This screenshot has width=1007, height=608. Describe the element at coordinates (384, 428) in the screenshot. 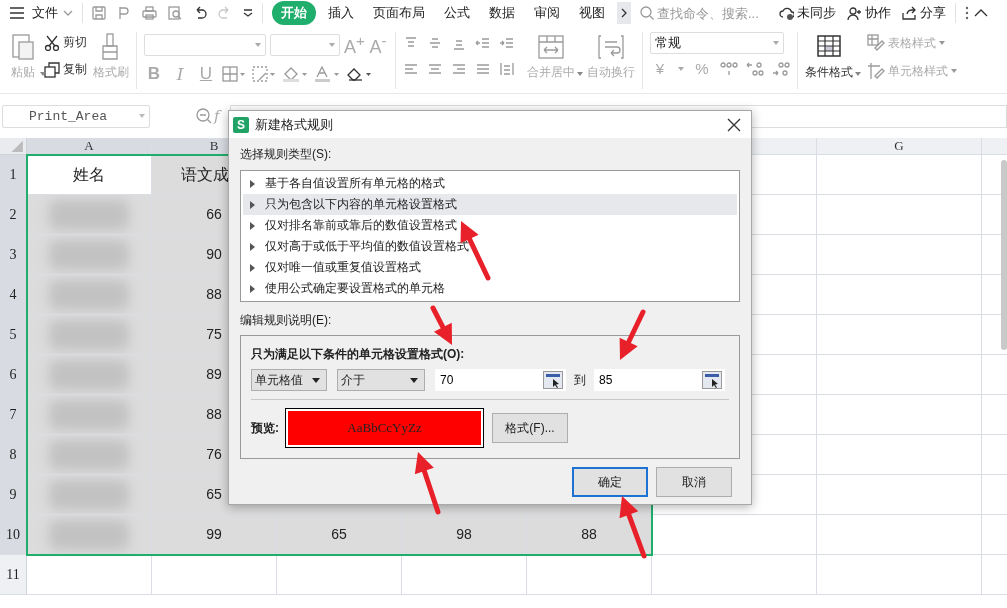

I see `format-preview: AaBbCcYyZz` at that location.